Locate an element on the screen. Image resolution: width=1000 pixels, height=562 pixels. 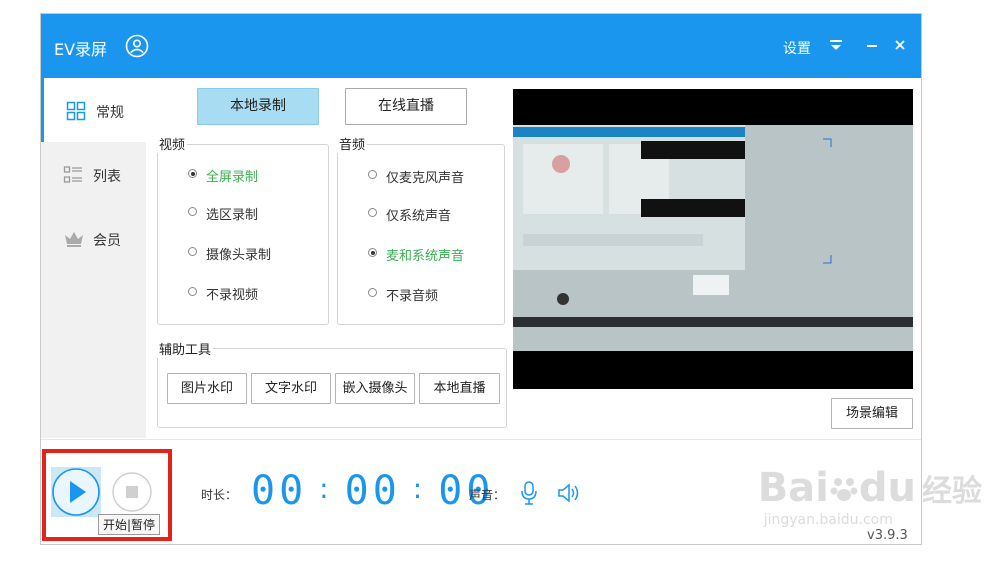
option-label: 仅系统声音 is located at coordinates (419, 216).